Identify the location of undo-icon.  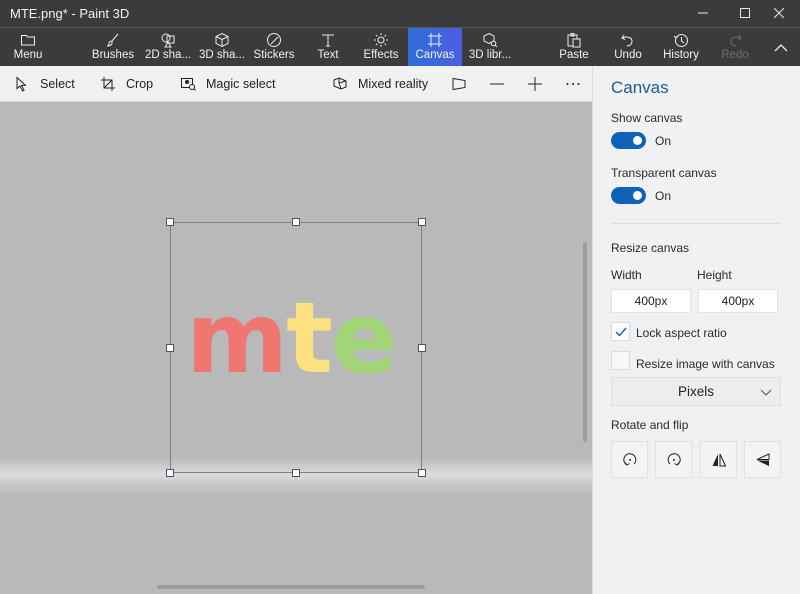
(627, 40).